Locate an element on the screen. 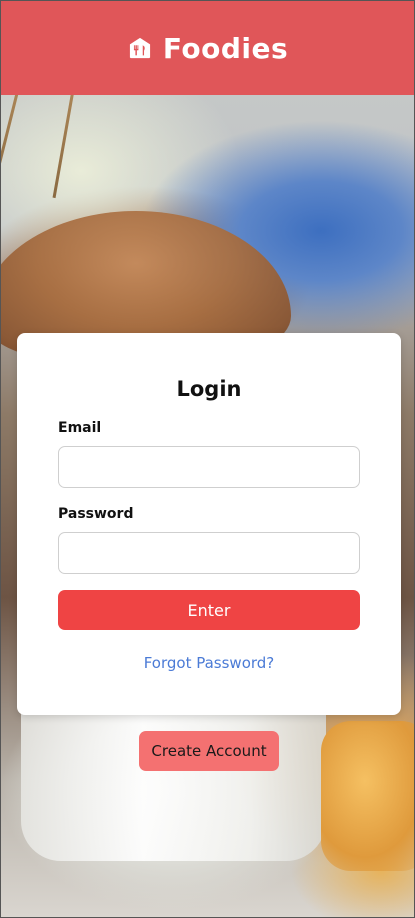 The width and height of the screenshot is (415, 918). create-account-button: Create Account is located at coordinates (209, 751).